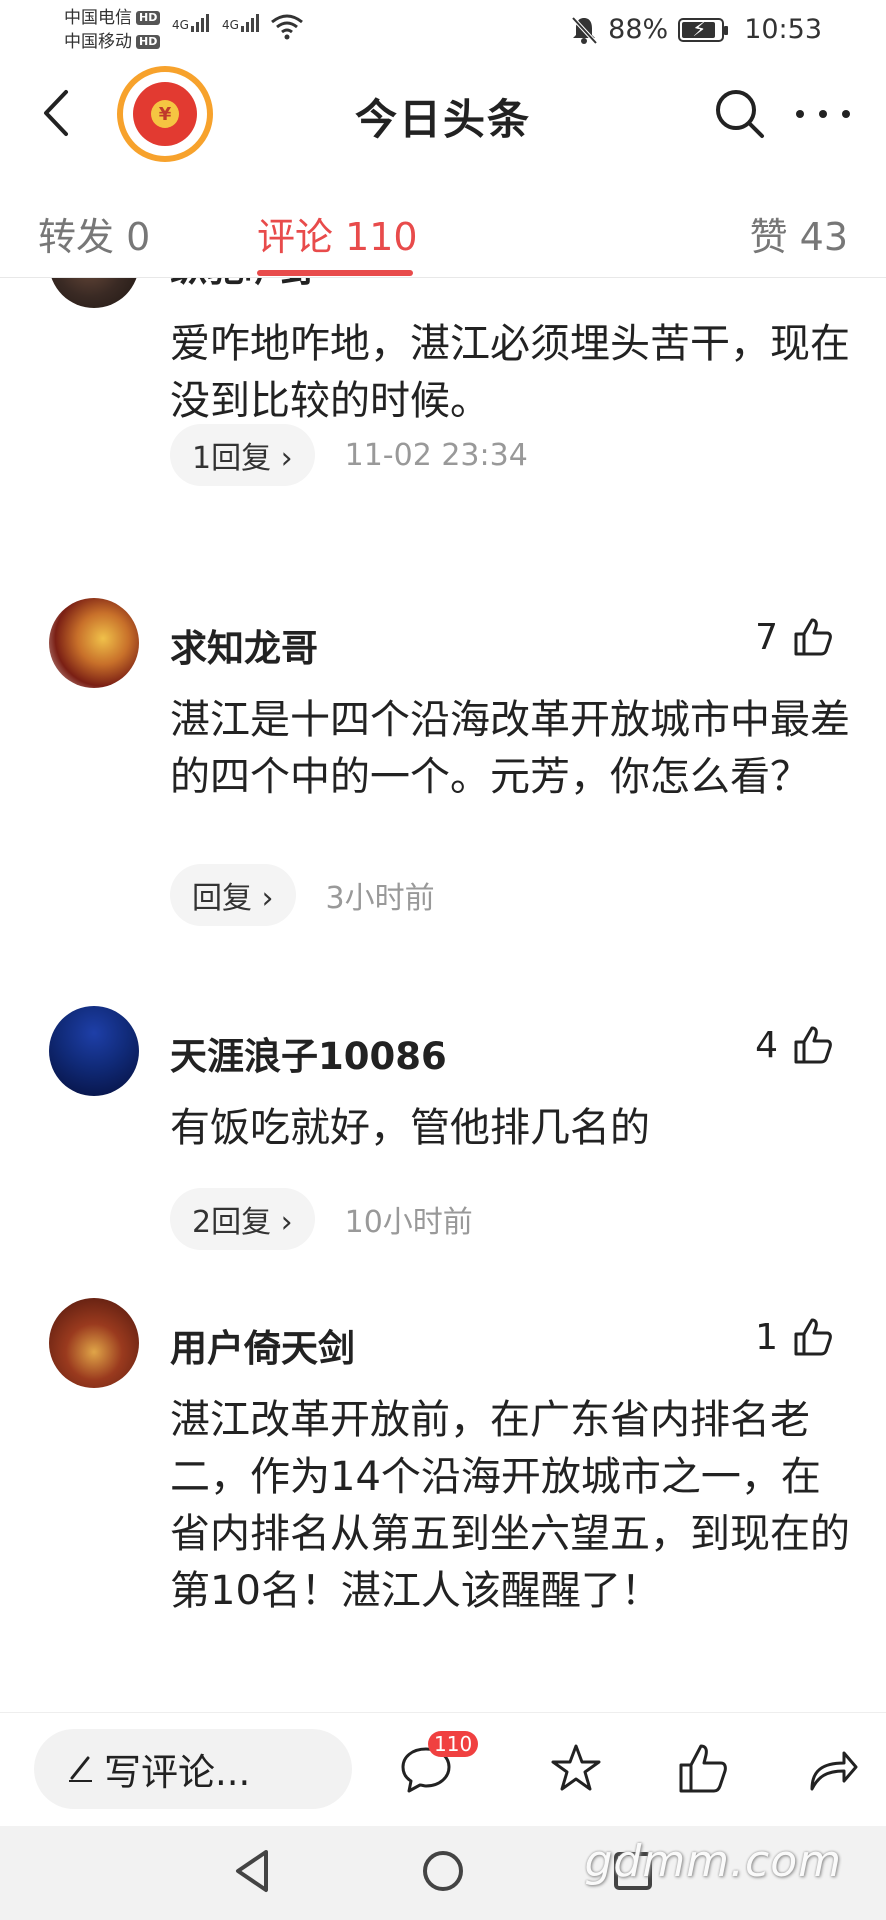 The image size is (886, 1920). I want to click on status-right: 88% ⚡ 10:53, so click(696, 29).